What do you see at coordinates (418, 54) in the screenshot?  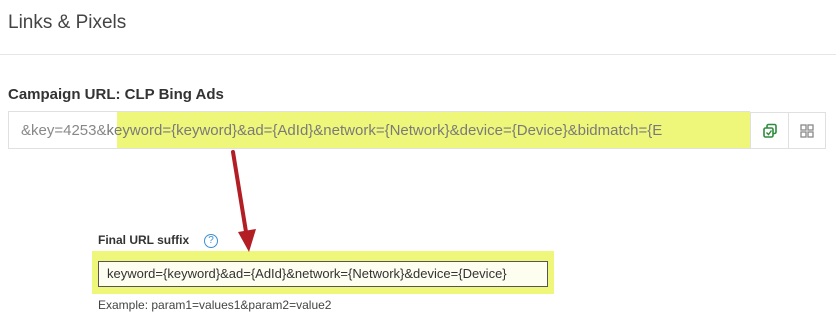 I see `divider` at bounding box center [418, 54].